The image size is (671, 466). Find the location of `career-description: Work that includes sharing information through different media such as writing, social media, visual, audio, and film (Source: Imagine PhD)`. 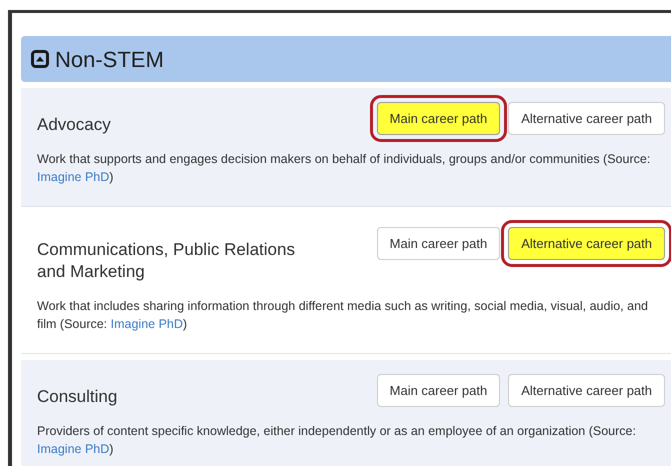

career-description: Work that includes sharing information through different media such as writing, social media, visual, audio, and film (Source: Imagine PhD) is located at coordinates (343, 315).